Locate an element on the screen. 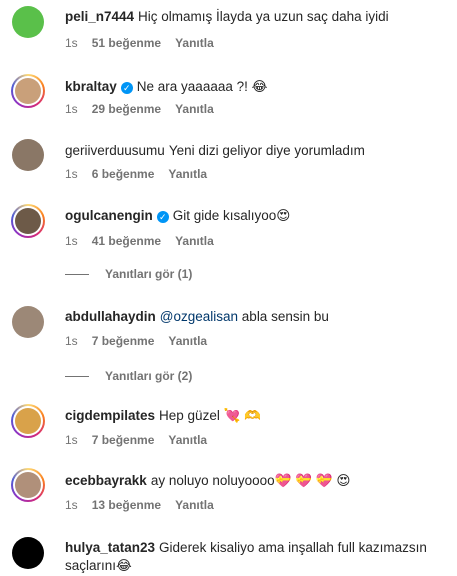  comment-text-block: abdullahaydin @ozgealisan abla sensin bu is located at coordinates (257, 317).